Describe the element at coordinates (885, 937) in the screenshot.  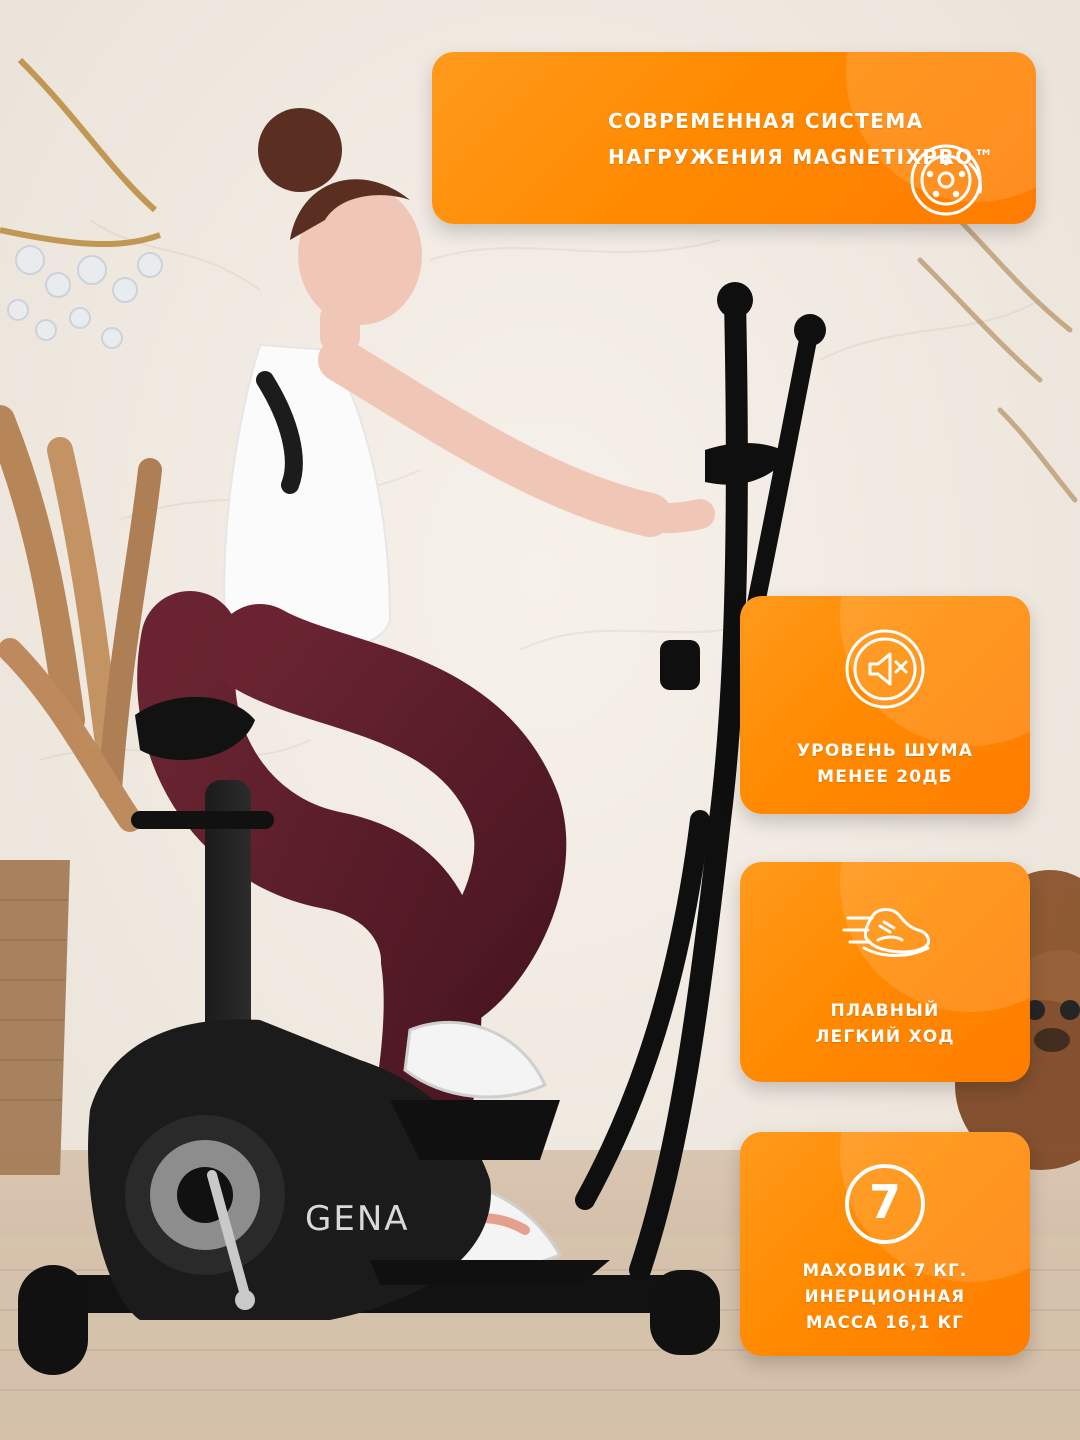
I see `running-shoe-icon` at that location.